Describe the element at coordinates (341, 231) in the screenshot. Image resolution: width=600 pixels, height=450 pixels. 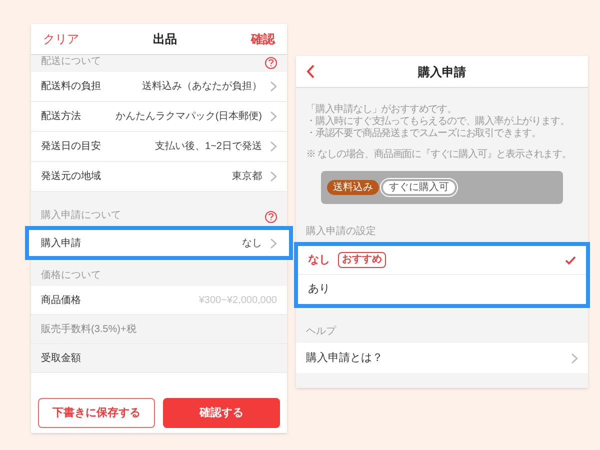
I see `section-header: 購入申請の設定` at that location.